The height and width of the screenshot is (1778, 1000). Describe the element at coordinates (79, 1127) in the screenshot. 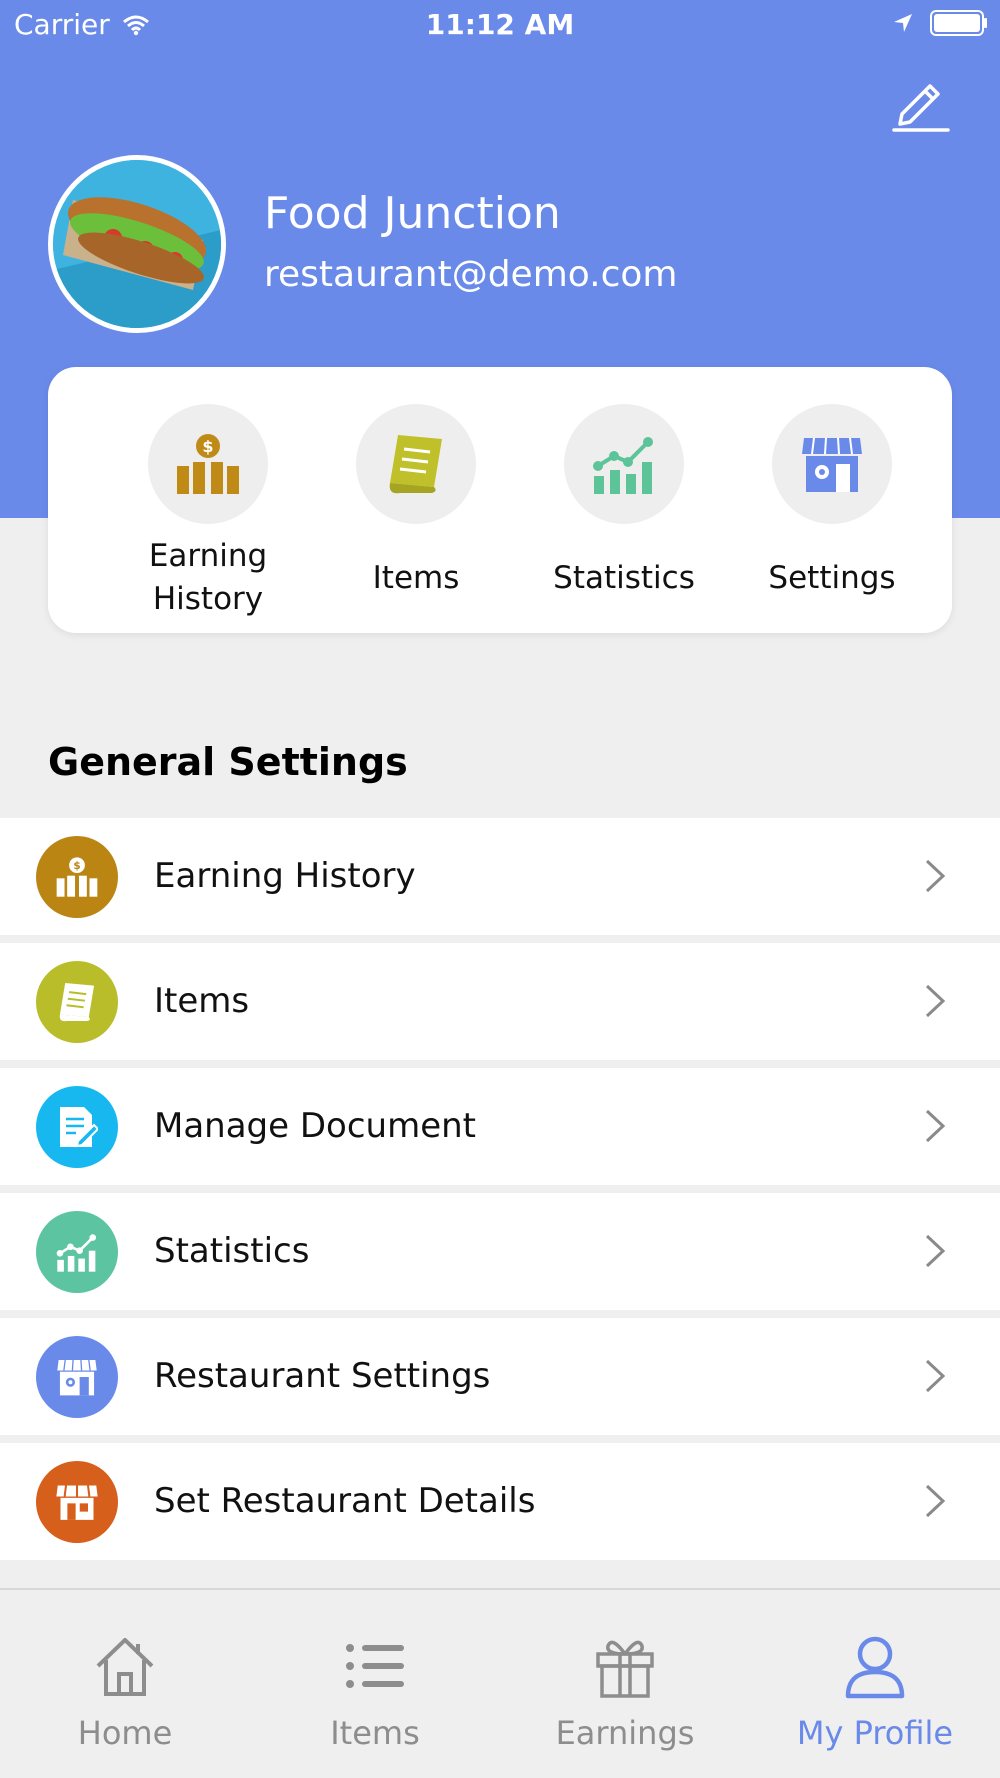

I see `document-edit-icon` at that location.